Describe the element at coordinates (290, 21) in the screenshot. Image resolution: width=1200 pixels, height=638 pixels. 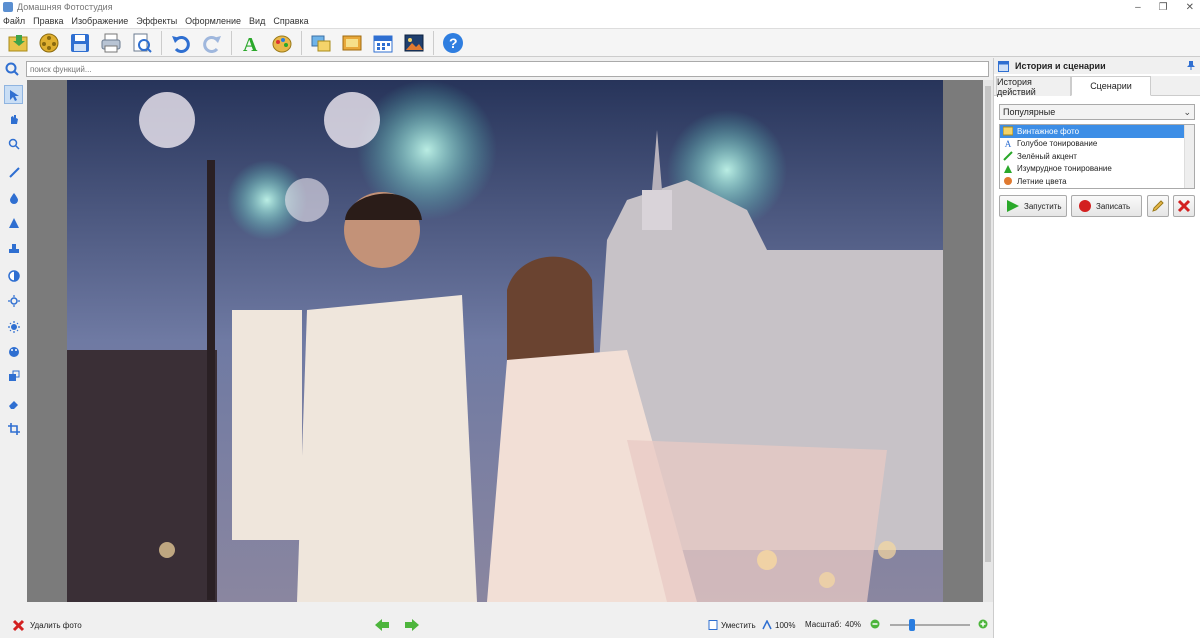
I see `menu-help: Справка` at that location.